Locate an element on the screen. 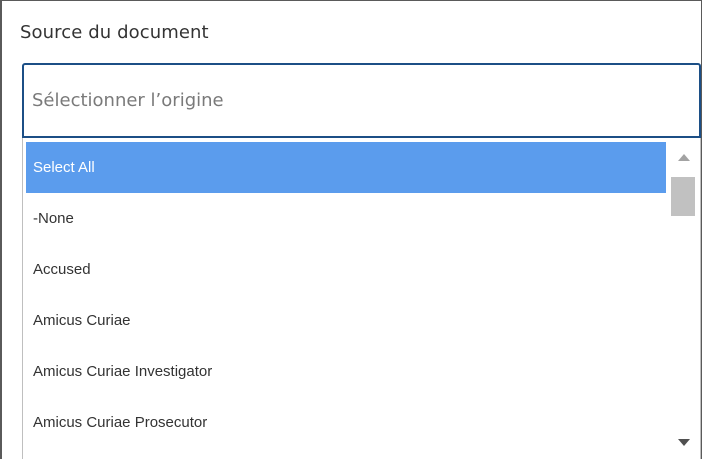 This screenshot has width=702, height=459. option-none: -None is located at coordinates (346, 218).